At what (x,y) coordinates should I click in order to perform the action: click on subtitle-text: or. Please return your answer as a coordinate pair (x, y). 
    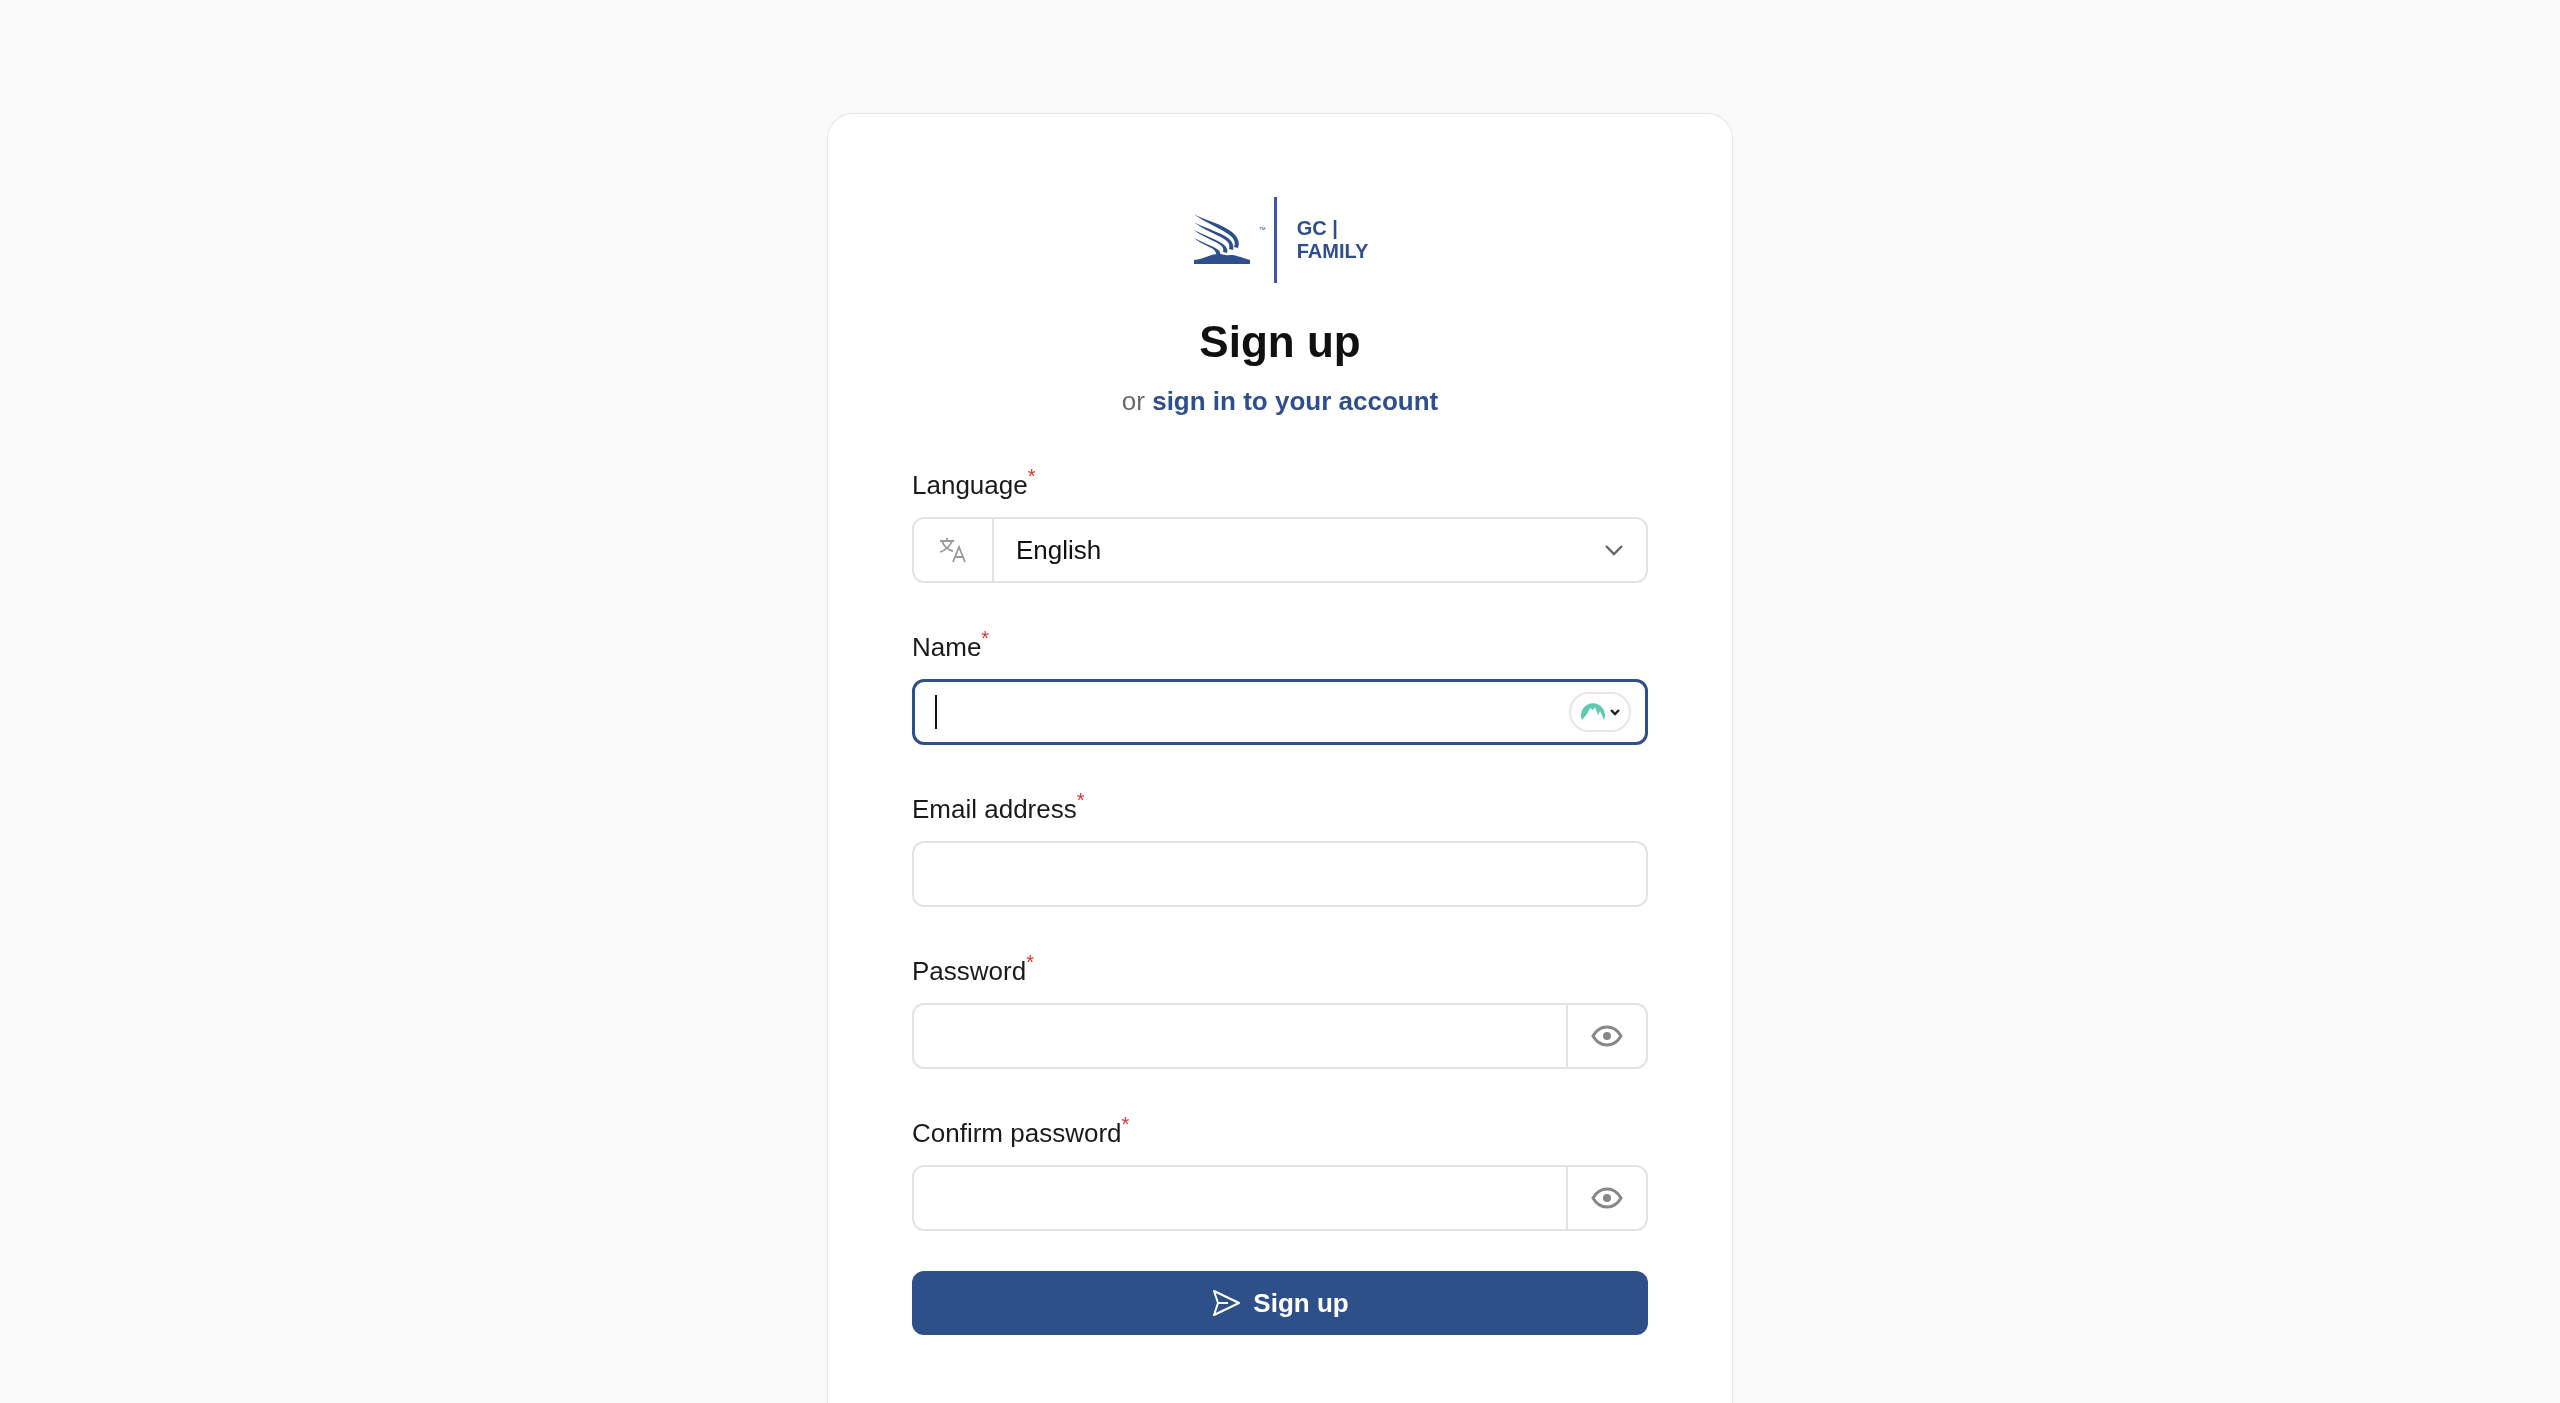
    Looking at the image, I should click on (1133, 401).